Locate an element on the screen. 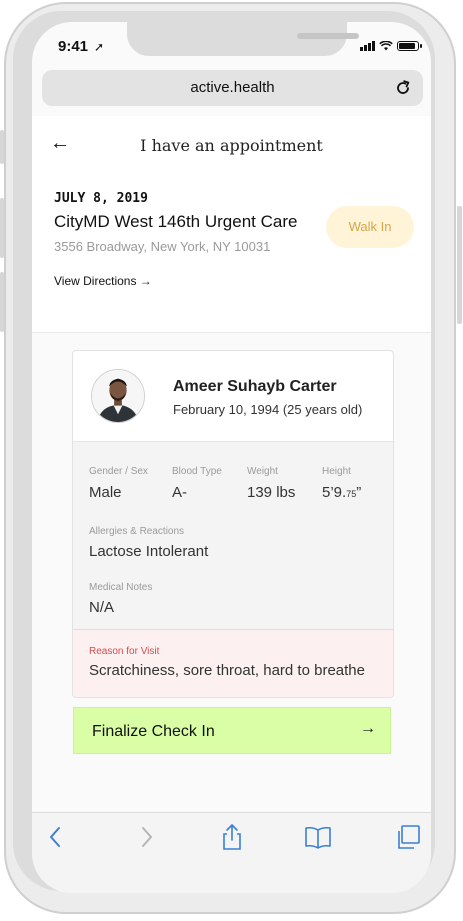 The width and height of the screenshot is (463, 921). mute-switch is located at coordinates (2, 147).